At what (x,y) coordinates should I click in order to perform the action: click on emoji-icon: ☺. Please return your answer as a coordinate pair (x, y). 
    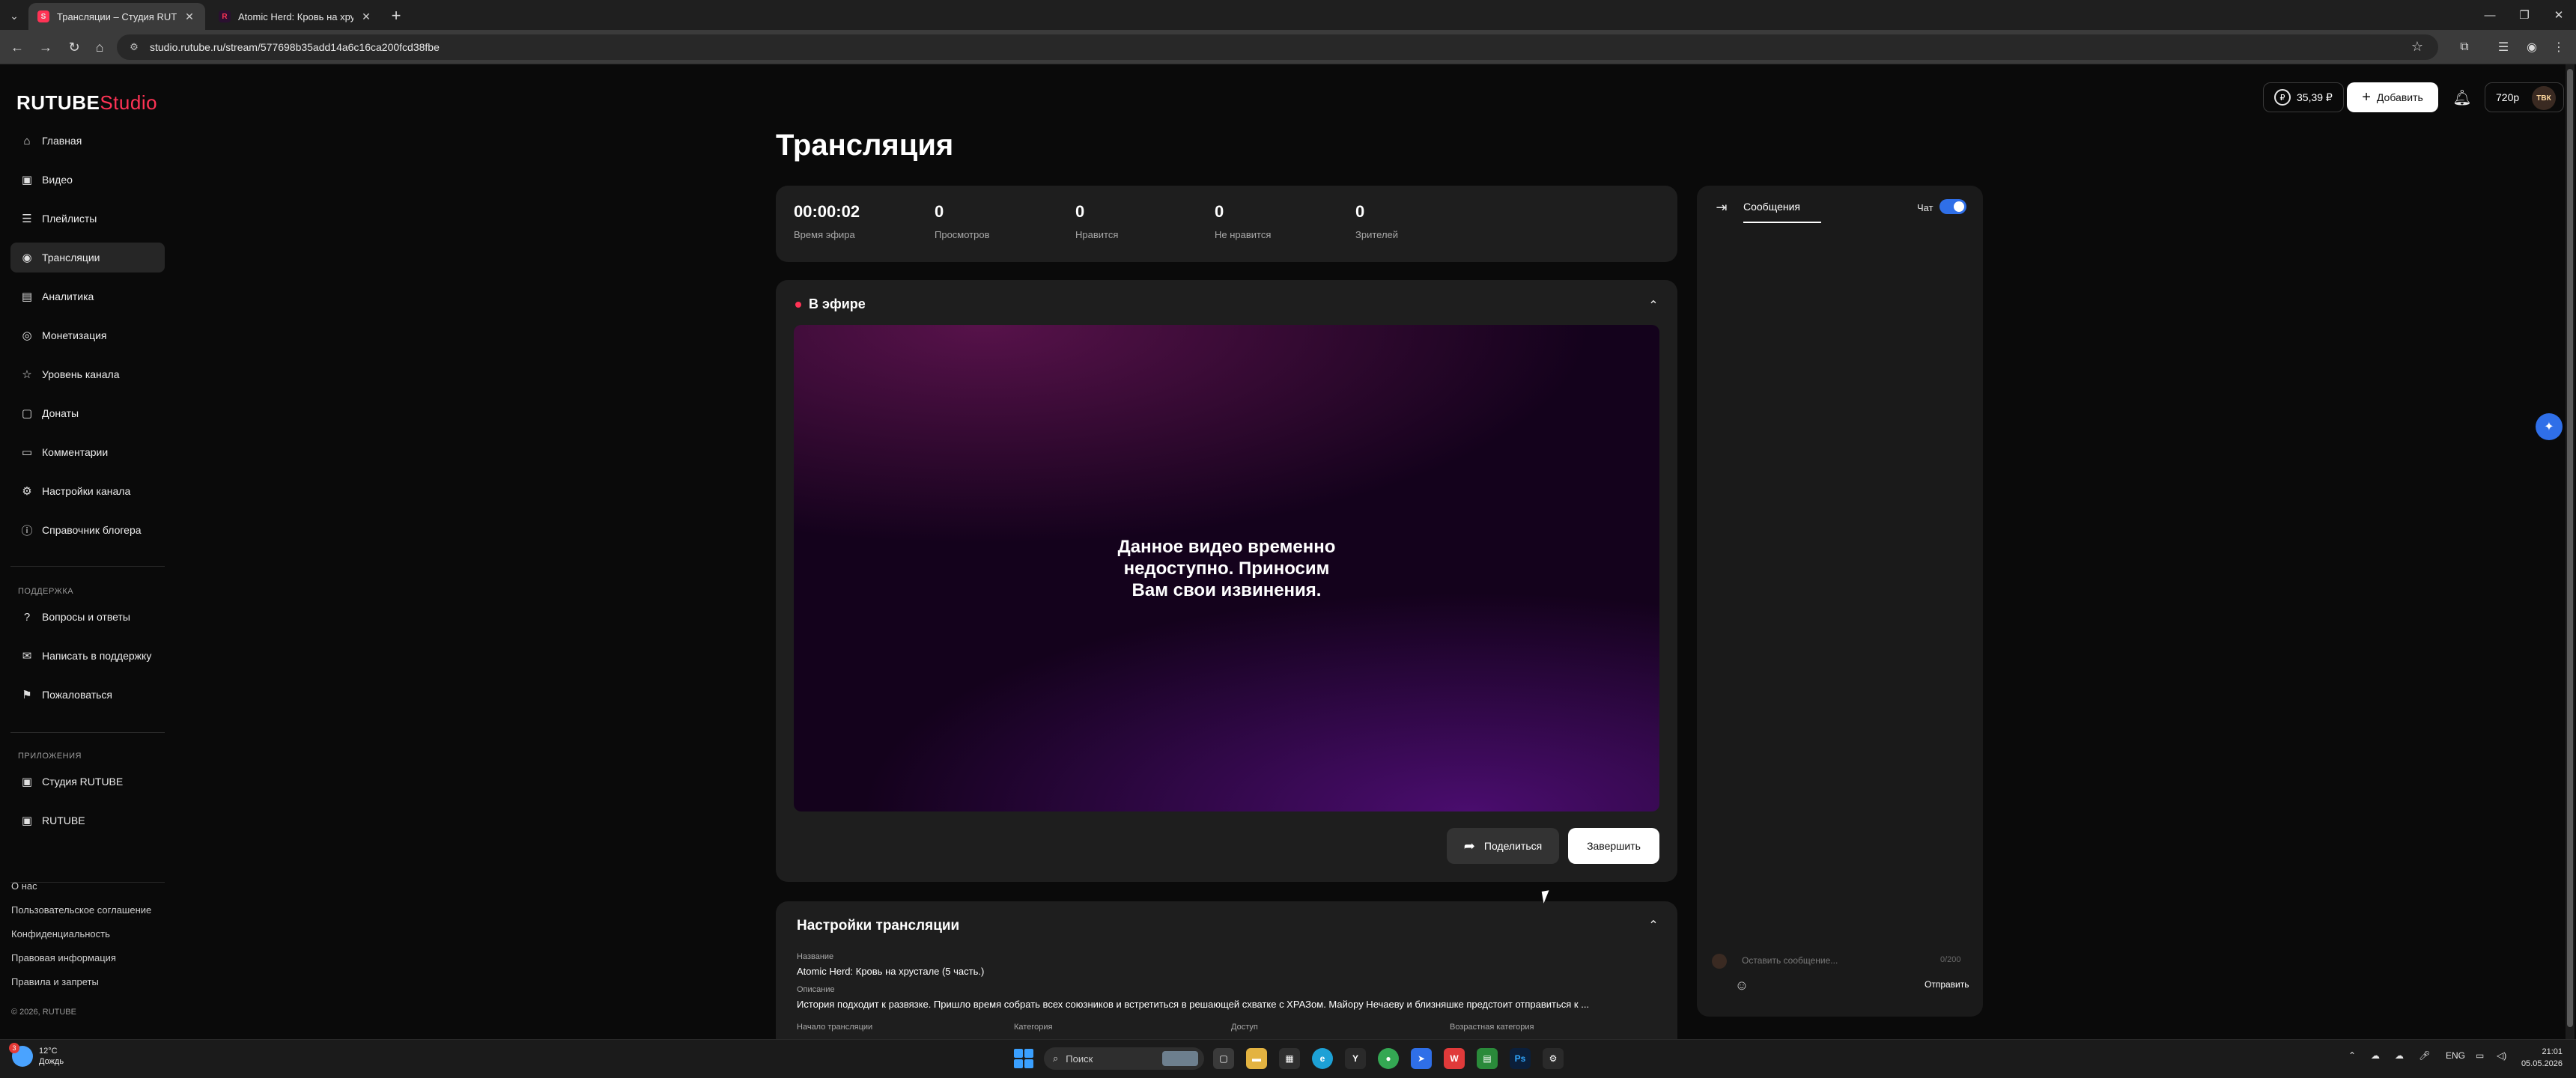
    Looking at the image, I should click on (1742, 985).